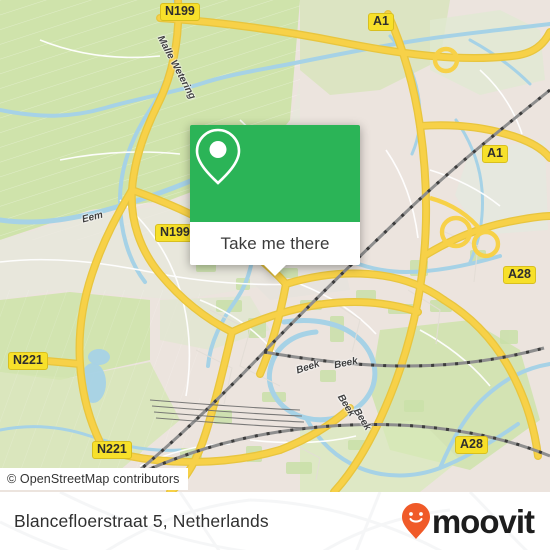 The width and height of the screenshot is (550, 550). Describe the element at coordinates (275, 270) in the screenshot. I see `popup-pointer` at that location.